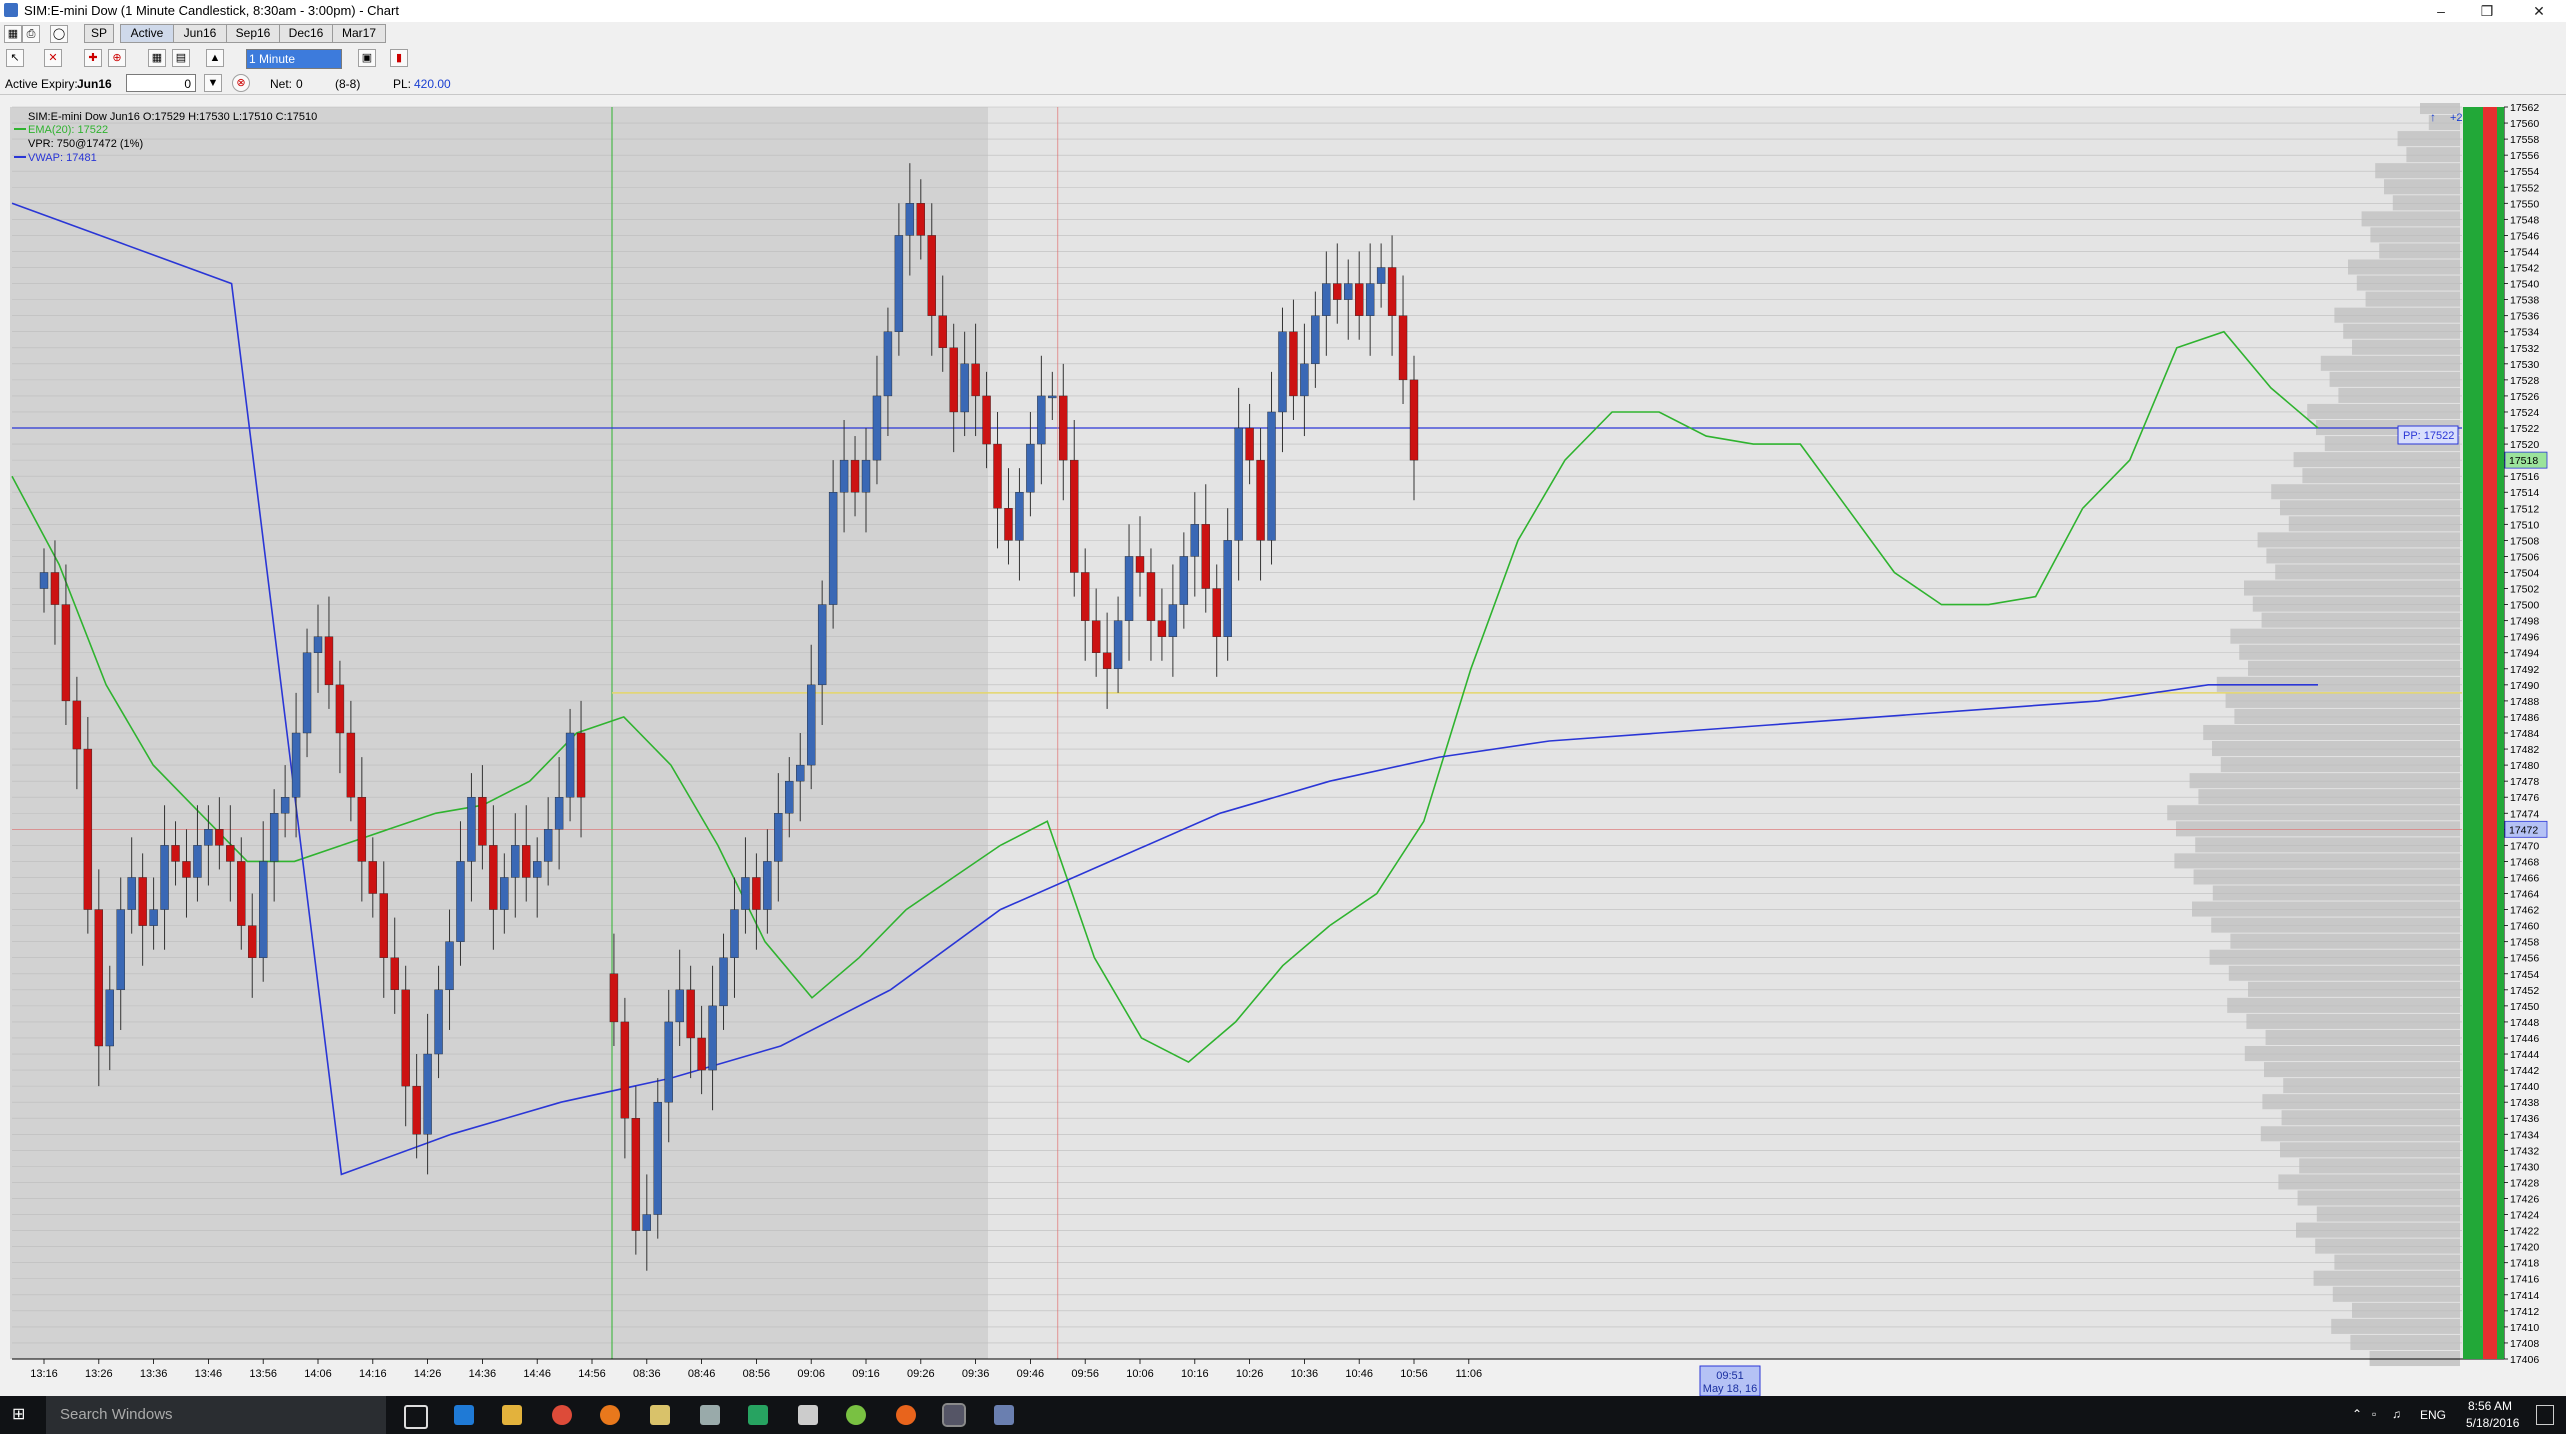 Image resolution: width=2566 pixels, height=1434 pixels. What do you see at coordinates (2524, 670) in the screenshot?
I see `y-tick-label: 17492` at bounding box center [2524, 670].